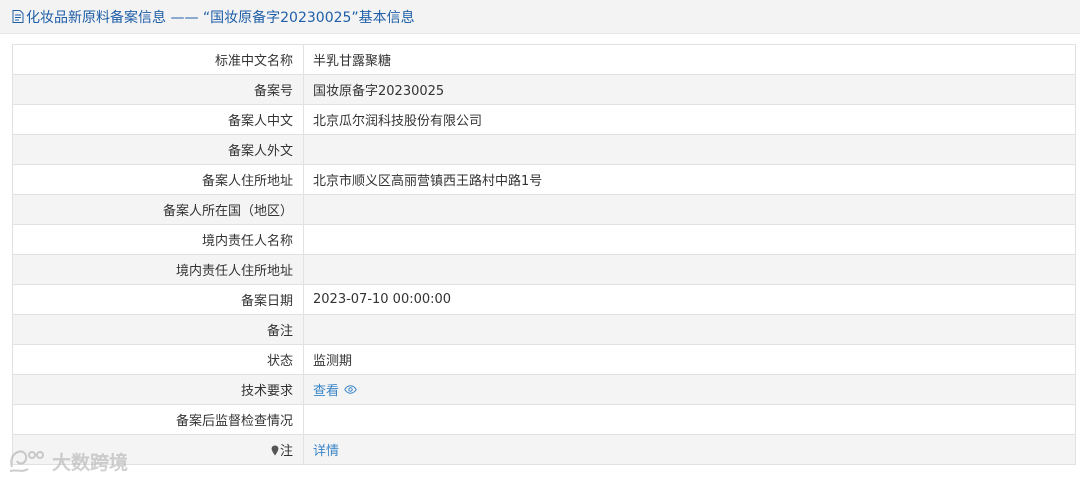  What do you see at coordinates (689, 179) in the screenshot?
I see `row-value: 北京市顺义区高丽营镇西王路村中路1号` at bounding box center [689, 179].